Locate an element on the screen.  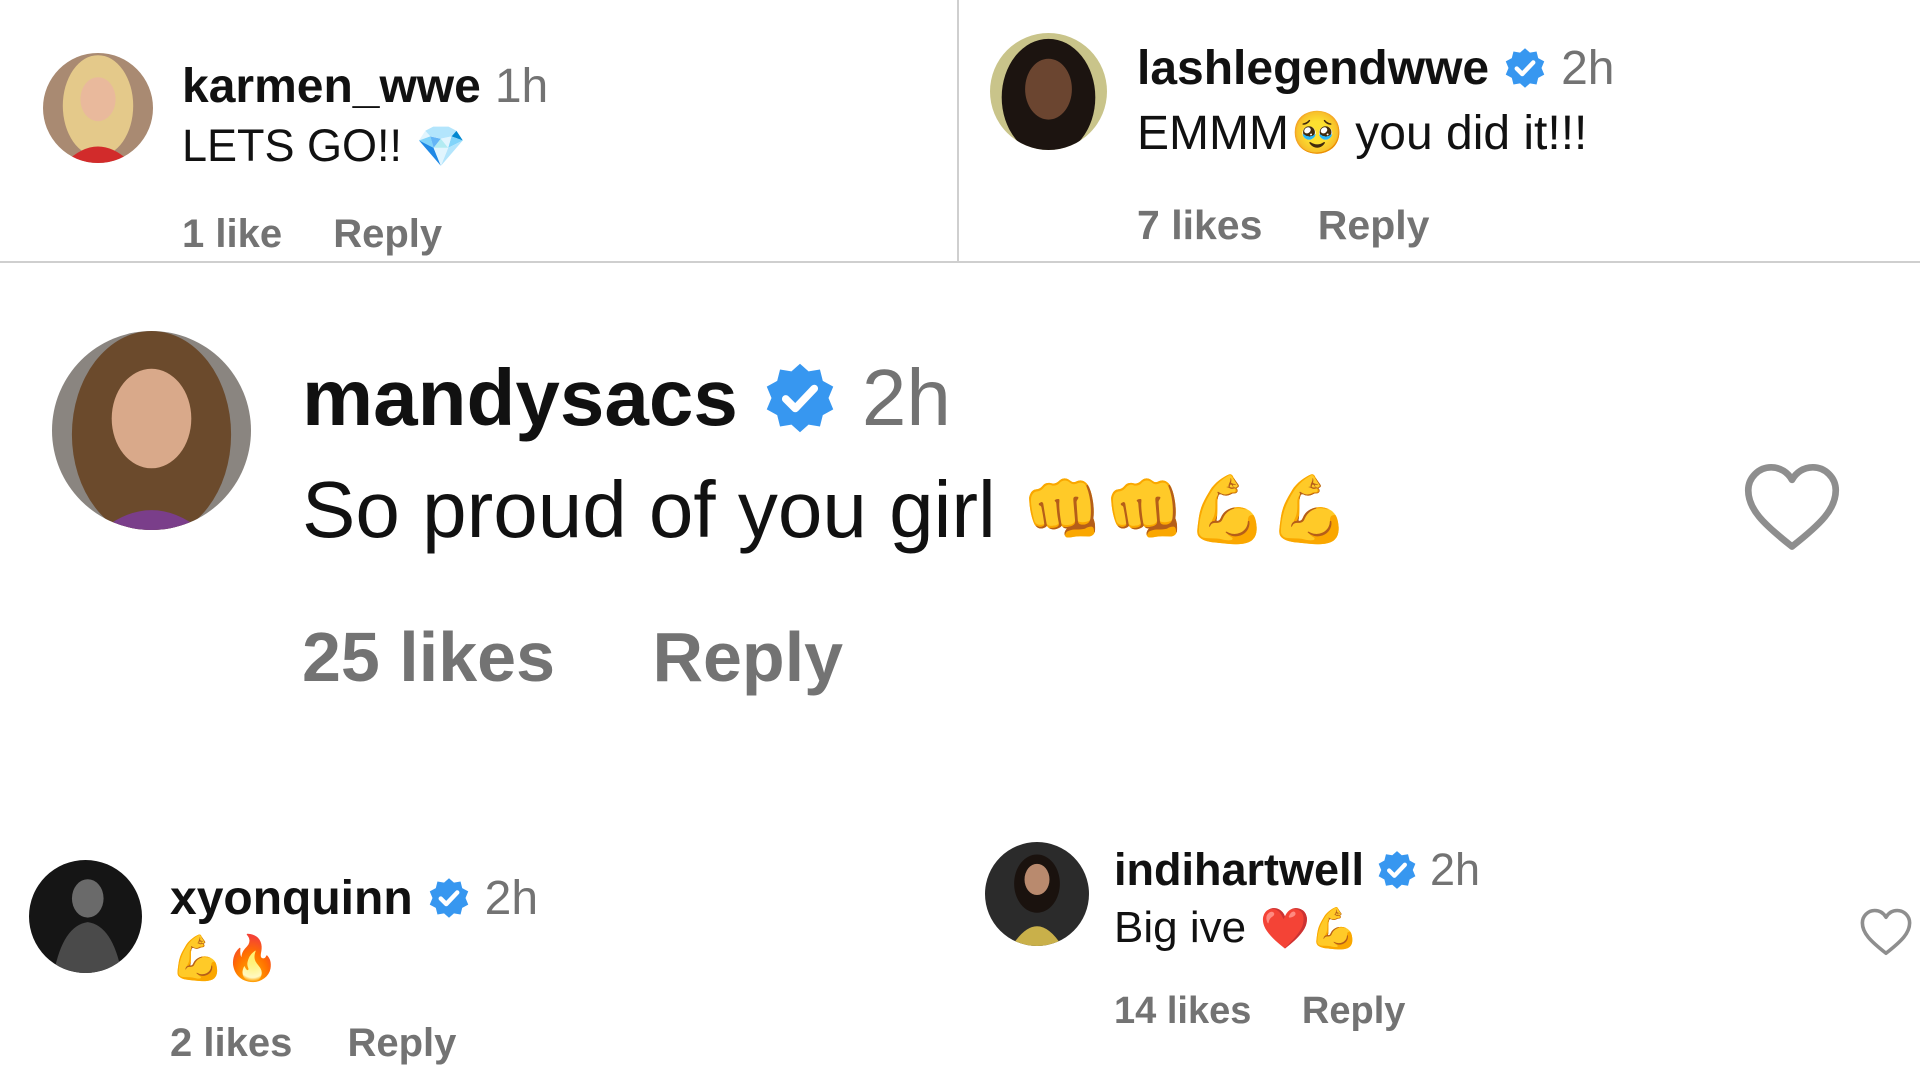
avatar-indi is located at coordinates (1037, 894).